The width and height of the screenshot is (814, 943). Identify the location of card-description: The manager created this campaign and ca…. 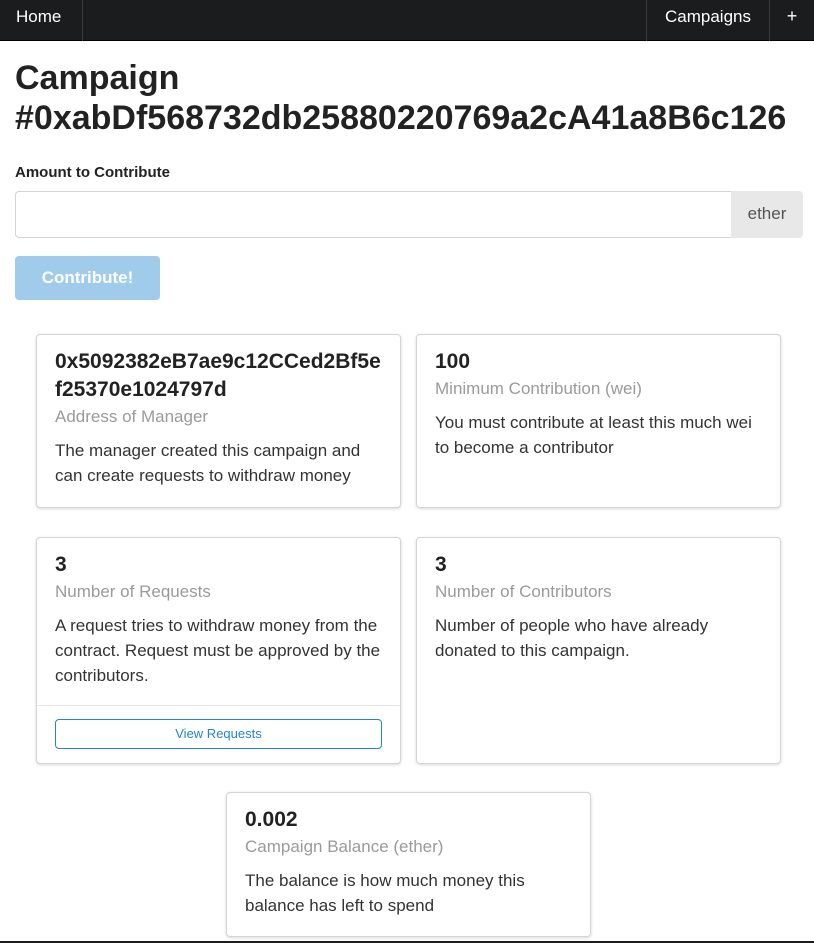
(208, 463).